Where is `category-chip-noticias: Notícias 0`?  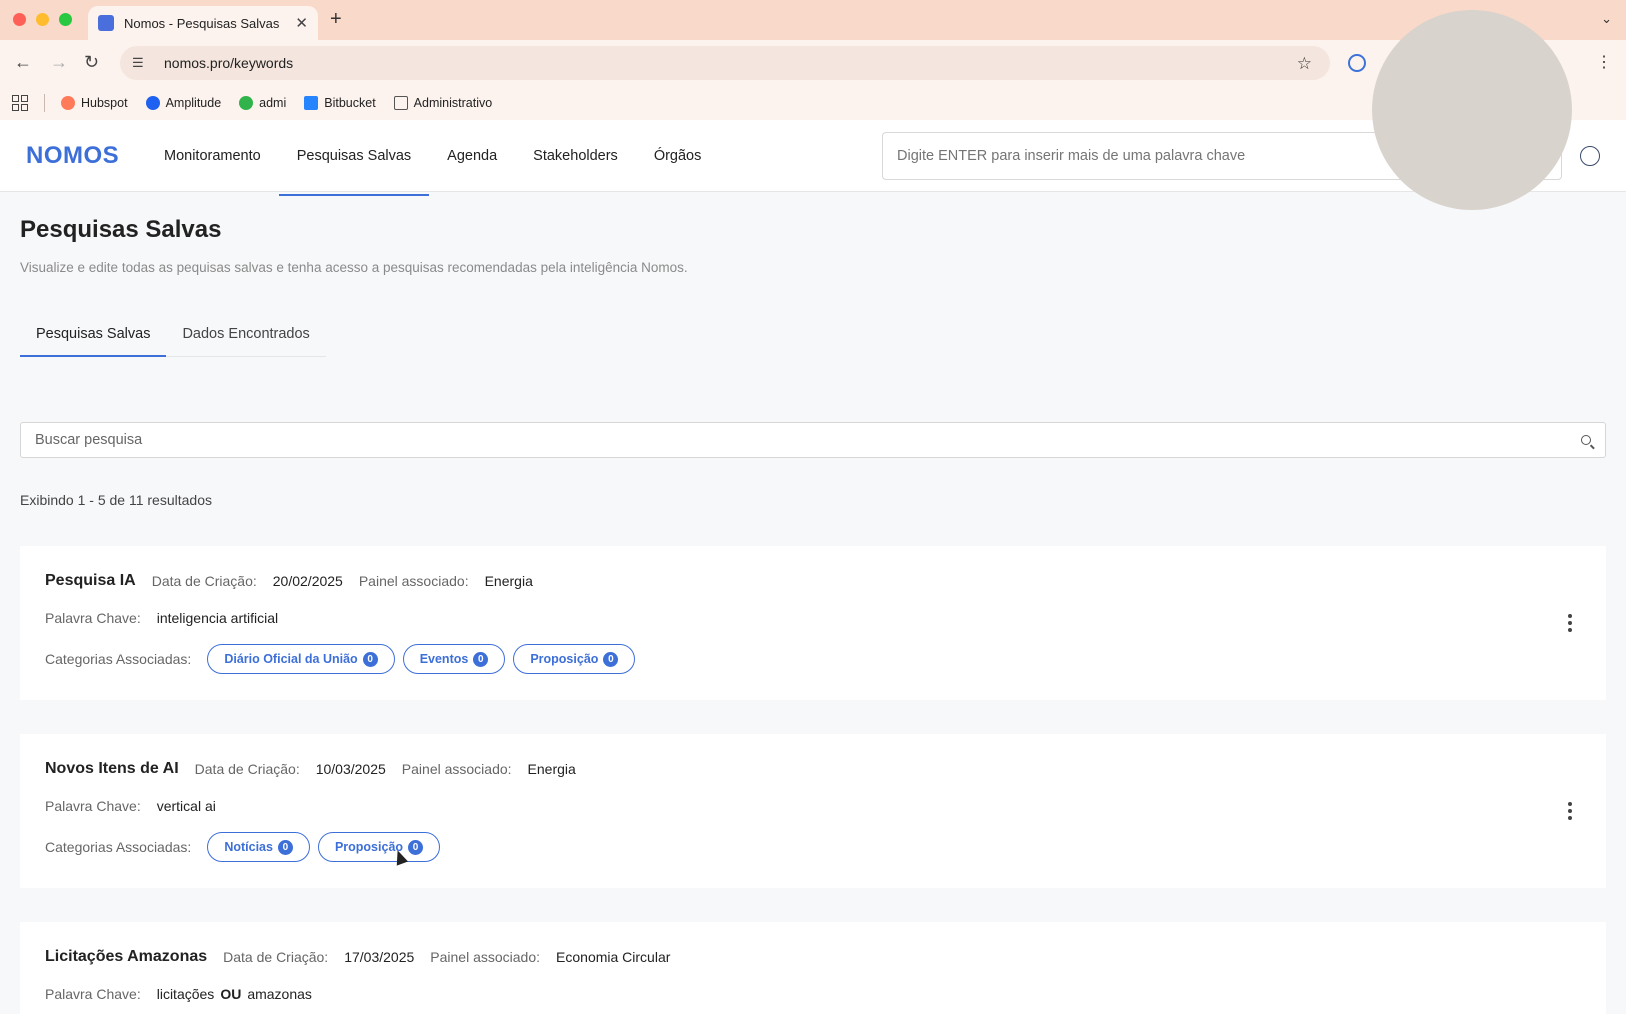 category-chip-noticias: Notícias 0 is located at coordinates (258, 847).